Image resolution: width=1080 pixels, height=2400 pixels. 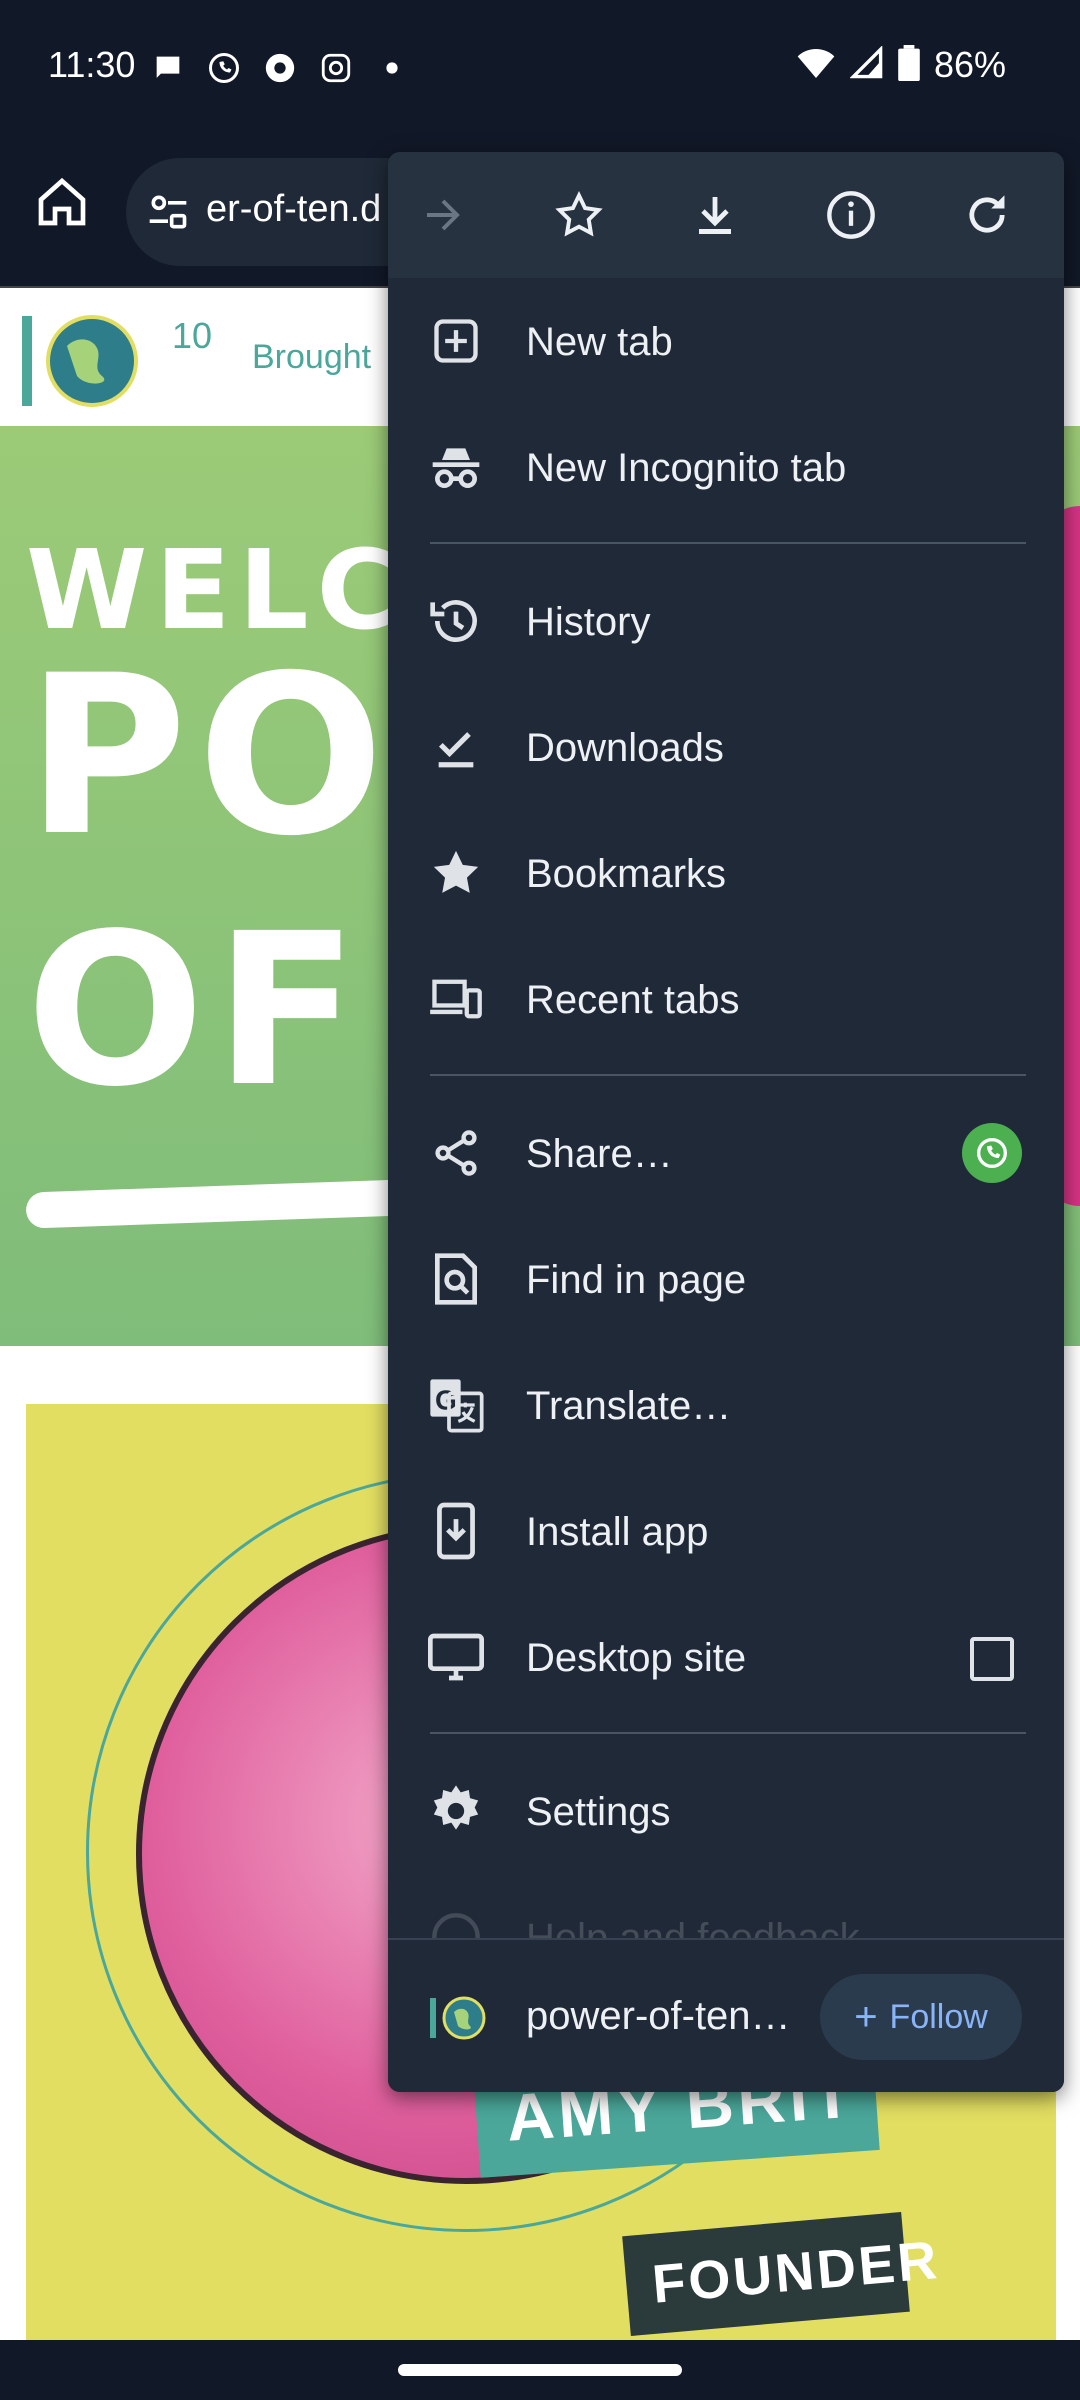 I want to click on dot-icon, so click(x=392, y=68).